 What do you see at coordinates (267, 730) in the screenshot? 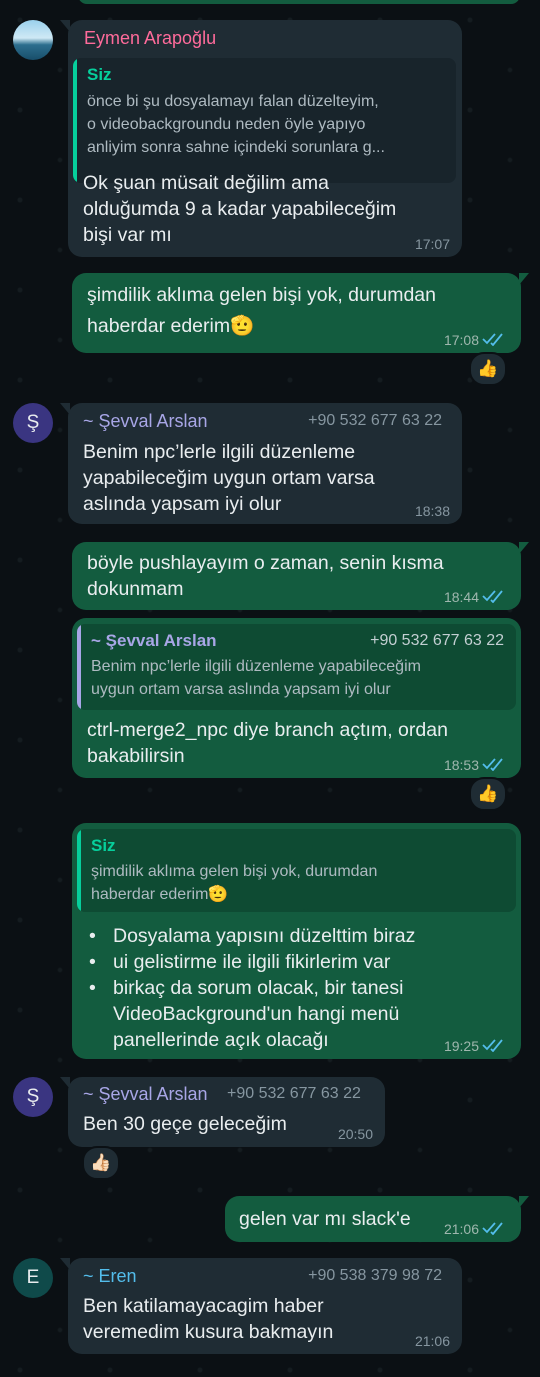
I see `message-line: ctrl-merge2_npc diye branch açtım, ordan` at bounding box center [267, 730].